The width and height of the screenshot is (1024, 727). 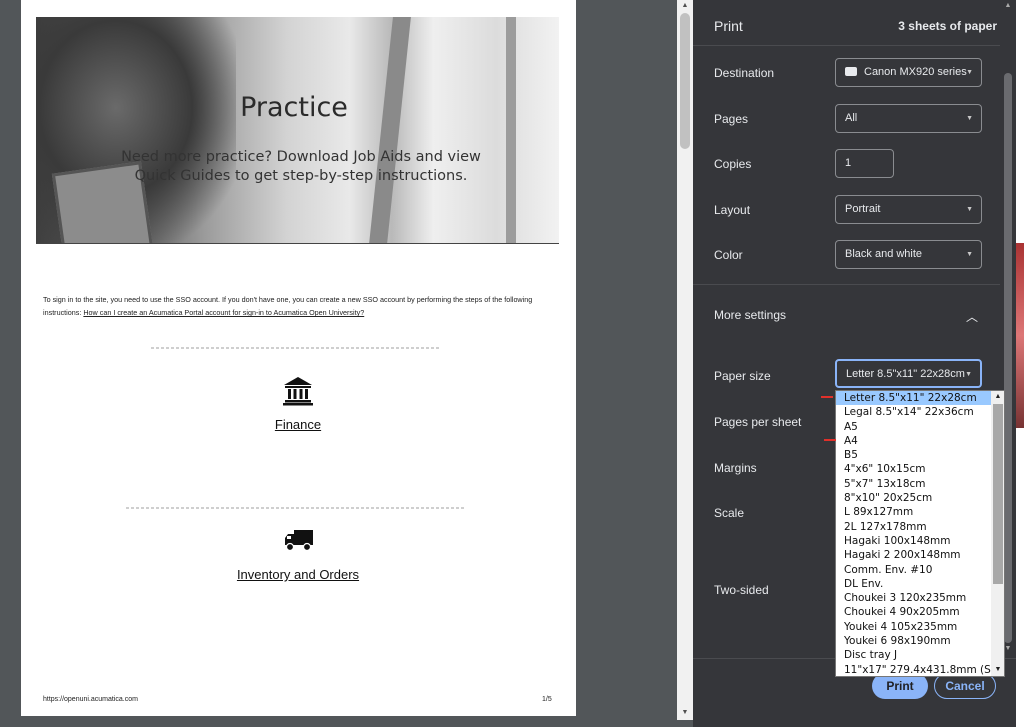 What do you see at coordinates (913, 570) in the screenshot?
I see `paper-size-option: Comm. Env. #10` at bounding box center [913, 570].